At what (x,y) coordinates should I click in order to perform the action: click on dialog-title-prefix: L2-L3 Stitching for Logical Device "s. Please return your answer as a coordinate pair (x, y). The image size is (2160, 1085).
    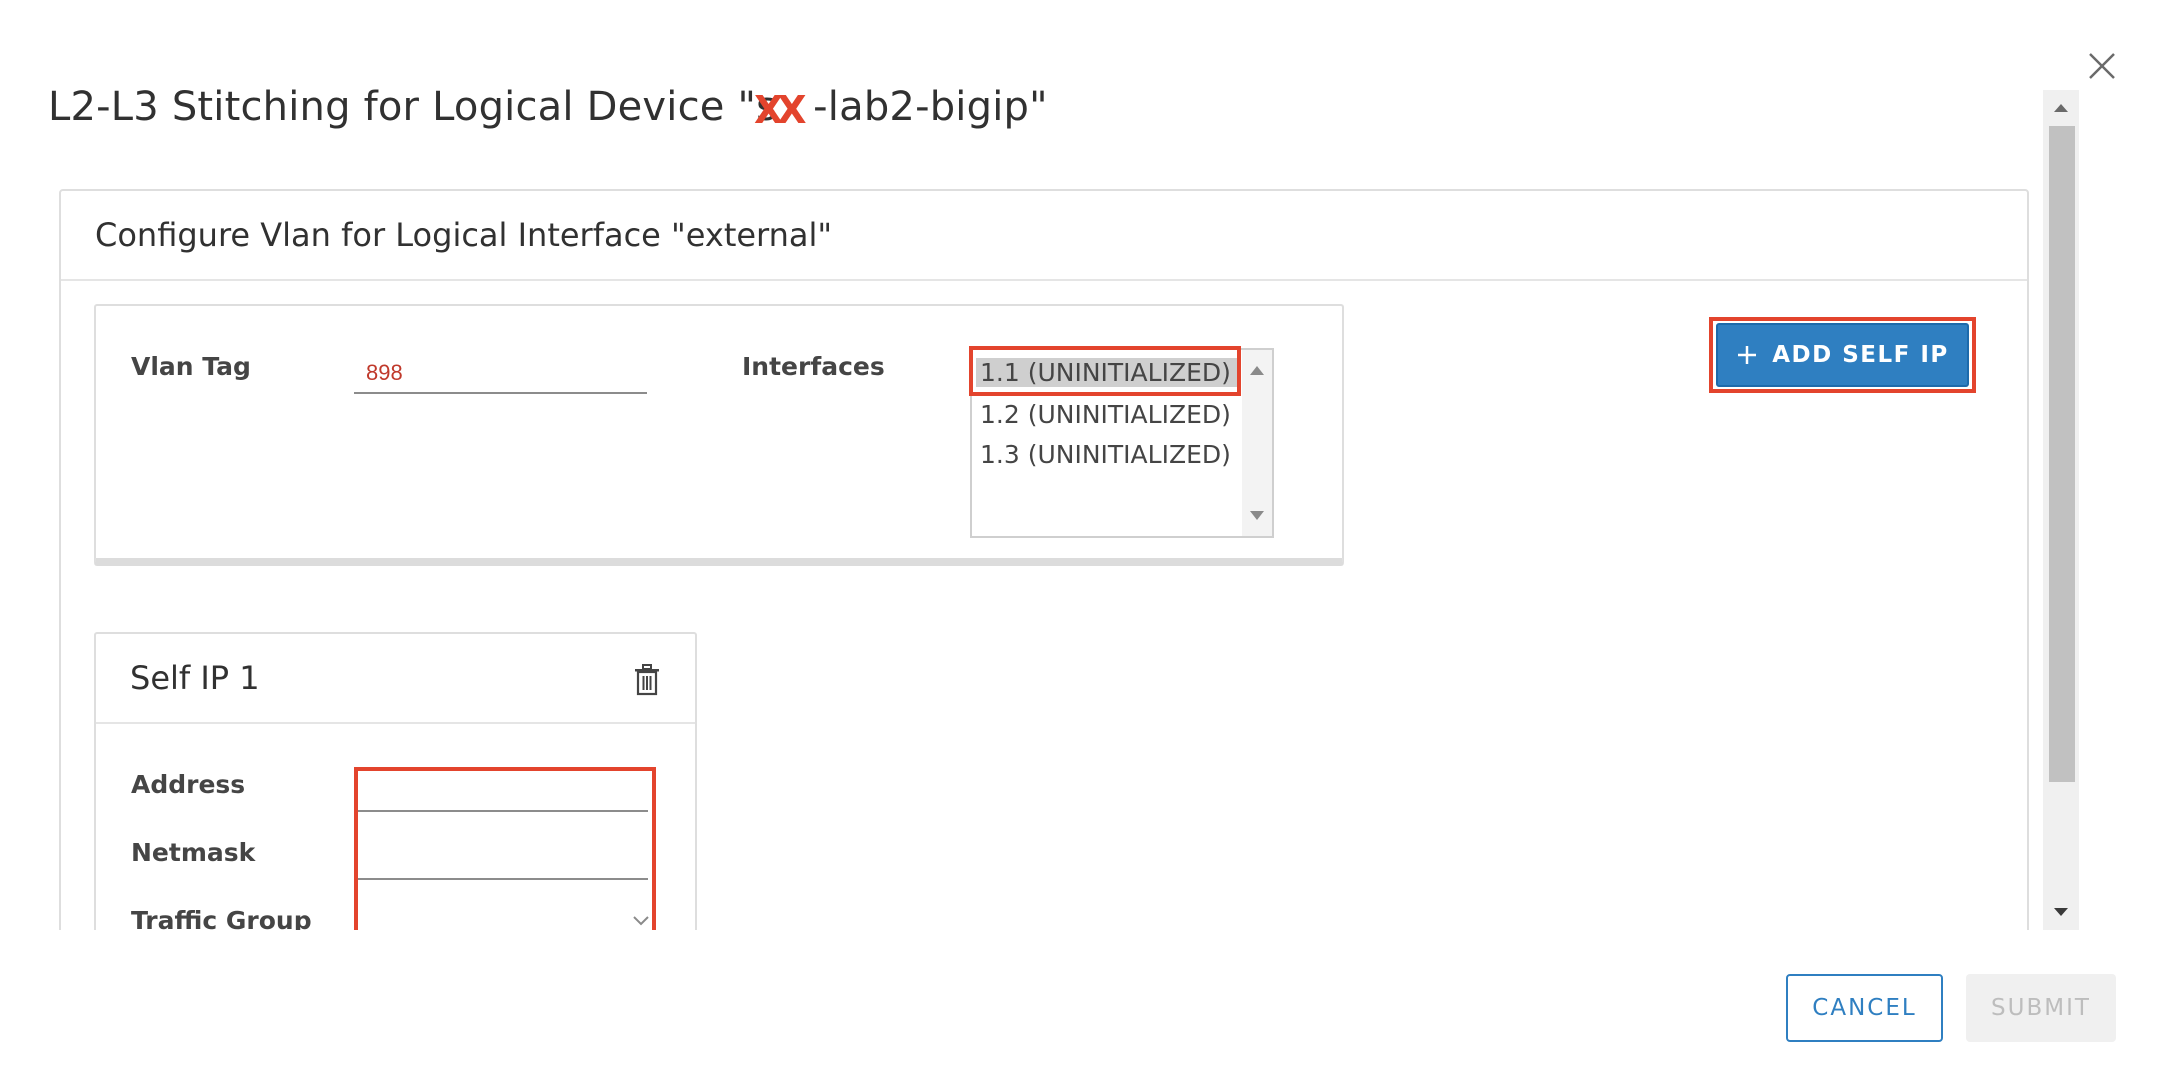
    Looking at the image, I should click on (413, 107).